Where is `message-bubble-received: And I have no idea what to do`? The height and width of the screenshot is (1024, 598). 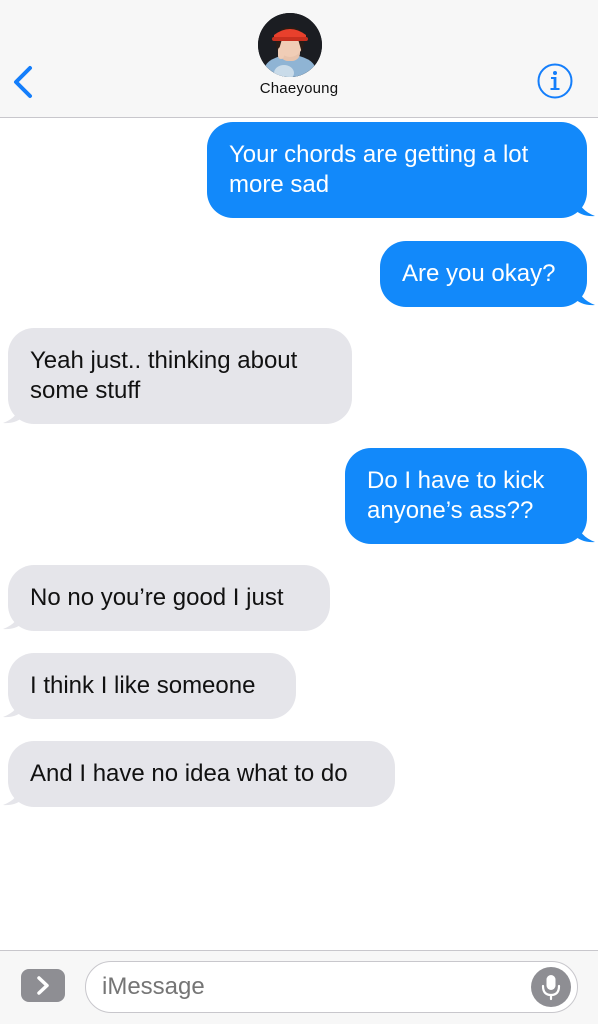
message-bubble-received: And I have no idea what to do is located at coordinates (201, 774).